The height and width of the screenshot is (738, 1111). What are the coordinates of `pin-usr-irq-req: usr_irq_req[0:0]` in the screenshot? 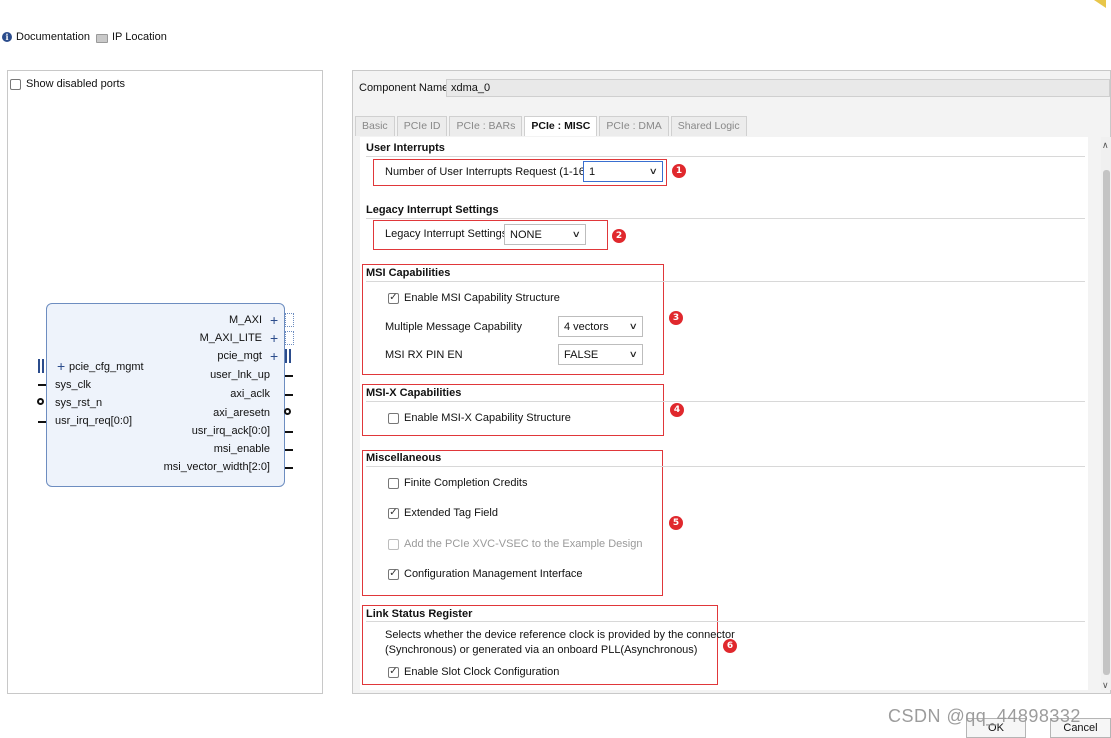 It's located at (94, 421).